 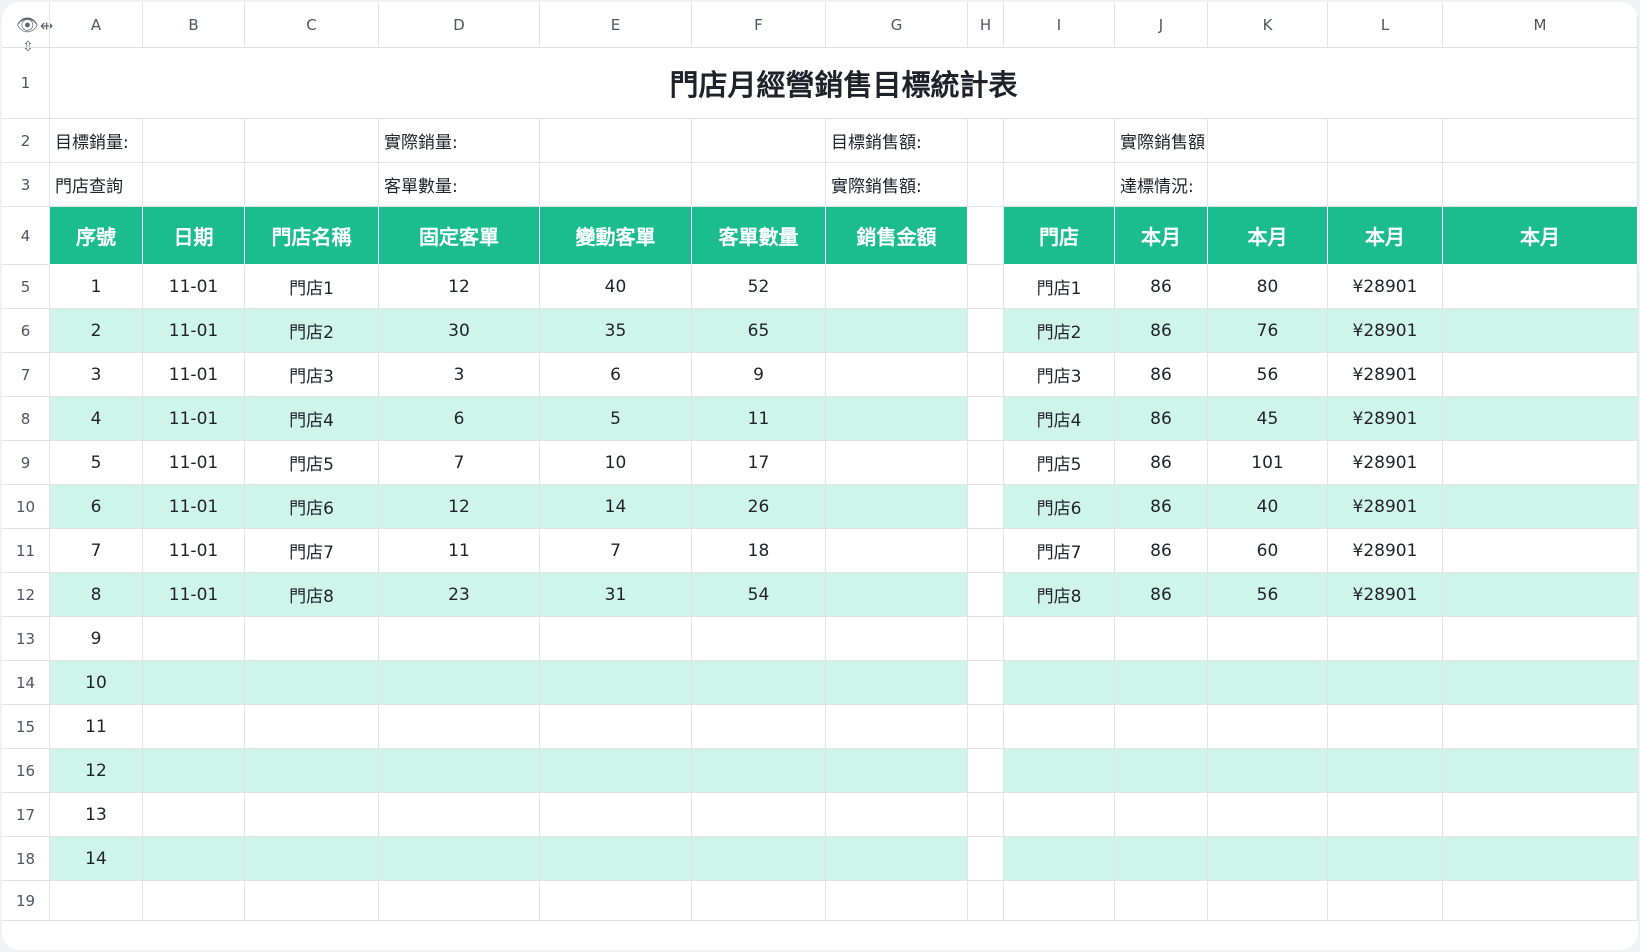 What do you see at coordinates (26, 463) in the screenshot?
I see `row-header-9: 9` at bounding box center [26, 463].